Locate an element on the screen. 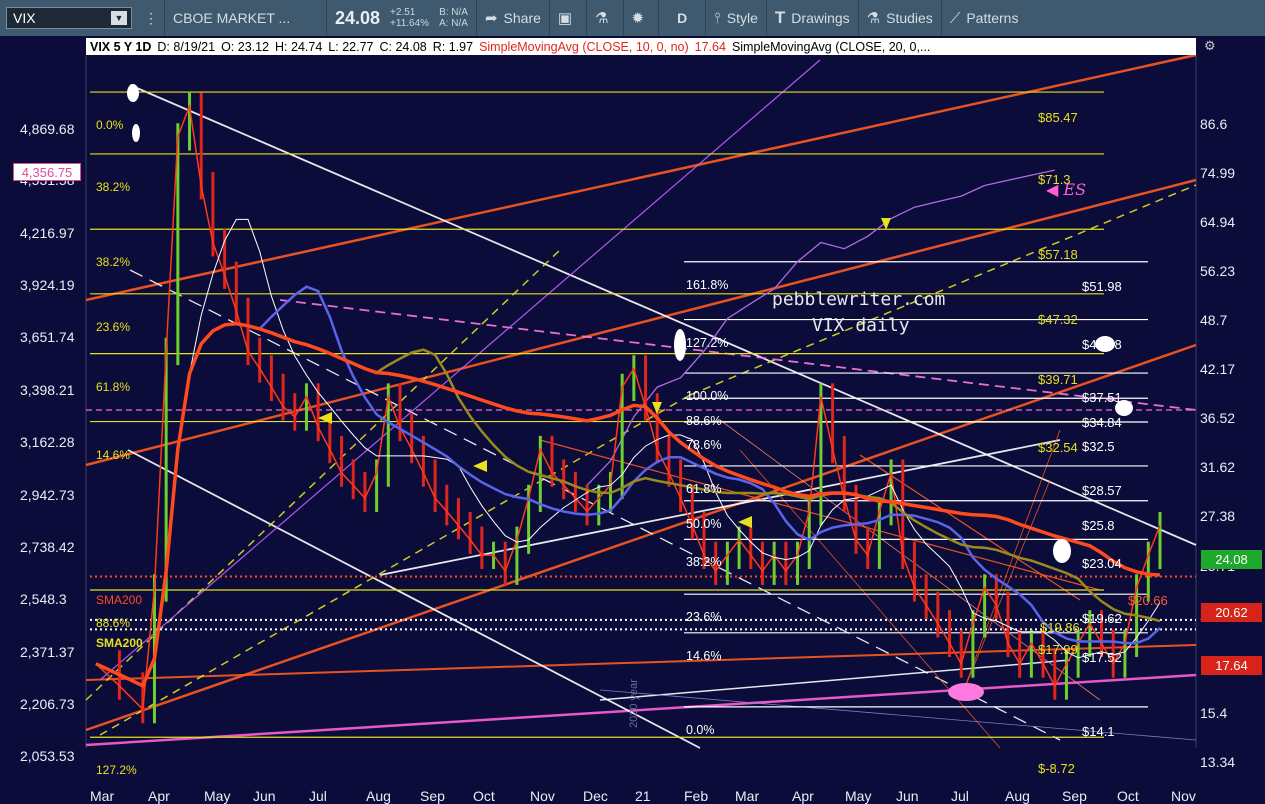 The height and width of the screenshot is (804, 1265). share-icon: ➦ is located at coordinates (491, 18).